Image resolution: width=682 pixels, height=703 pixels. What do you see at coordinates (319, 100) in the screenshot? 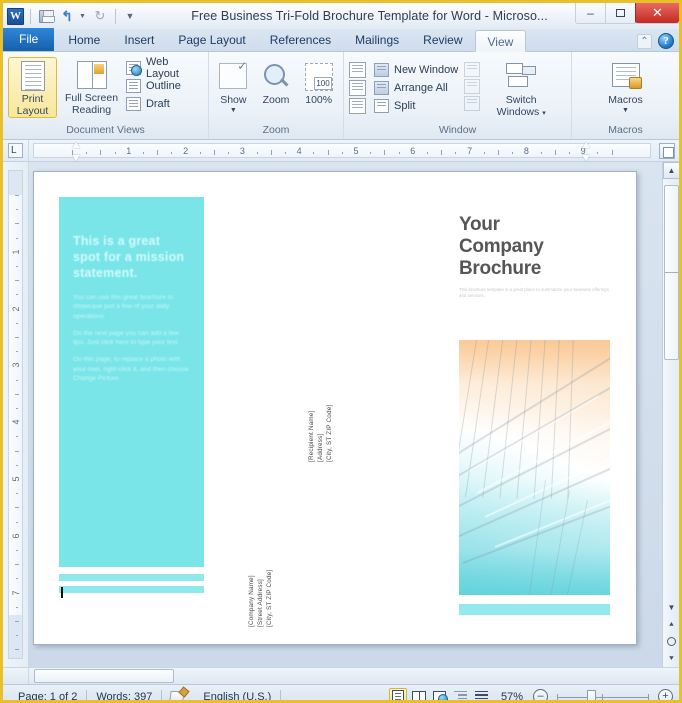
I see `button-label: 100%` at bounding box center [319, 100].